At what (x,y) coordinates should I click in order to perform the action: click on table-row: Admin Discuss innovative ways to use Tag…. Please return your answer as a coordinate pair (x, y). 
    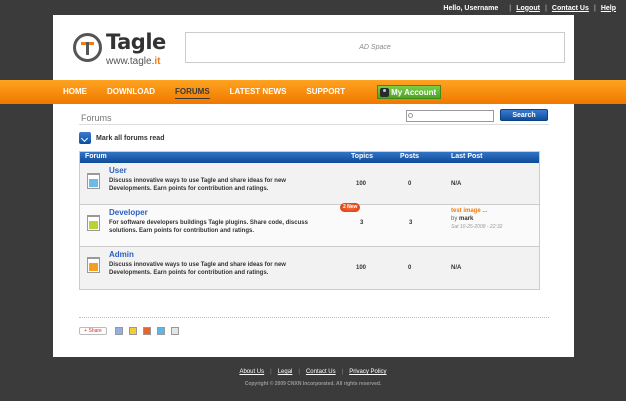
    Looking at the image, I should click on (309, 268).